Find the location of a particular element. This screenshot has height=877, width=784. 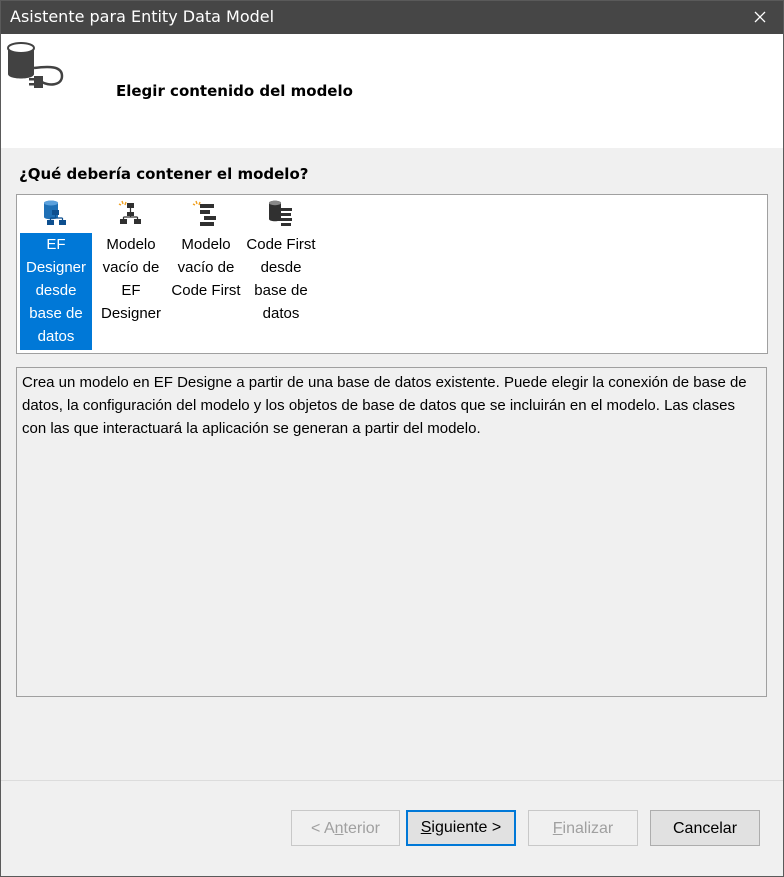

window-title: Asistente para Entity Data Model is located at coordinates (142, 16).